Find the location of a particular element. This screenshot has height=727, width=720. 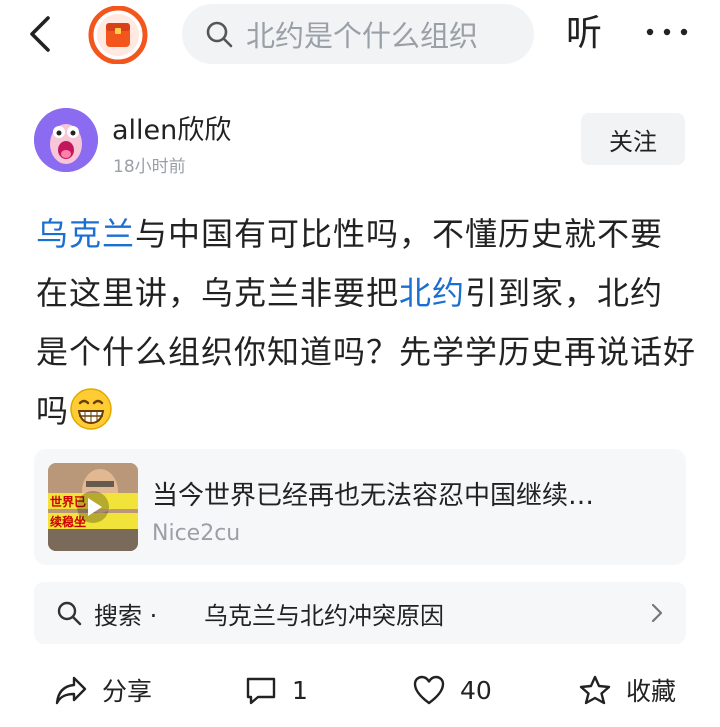

author-name: allen欣欣 is located at coordinates (171, 127).